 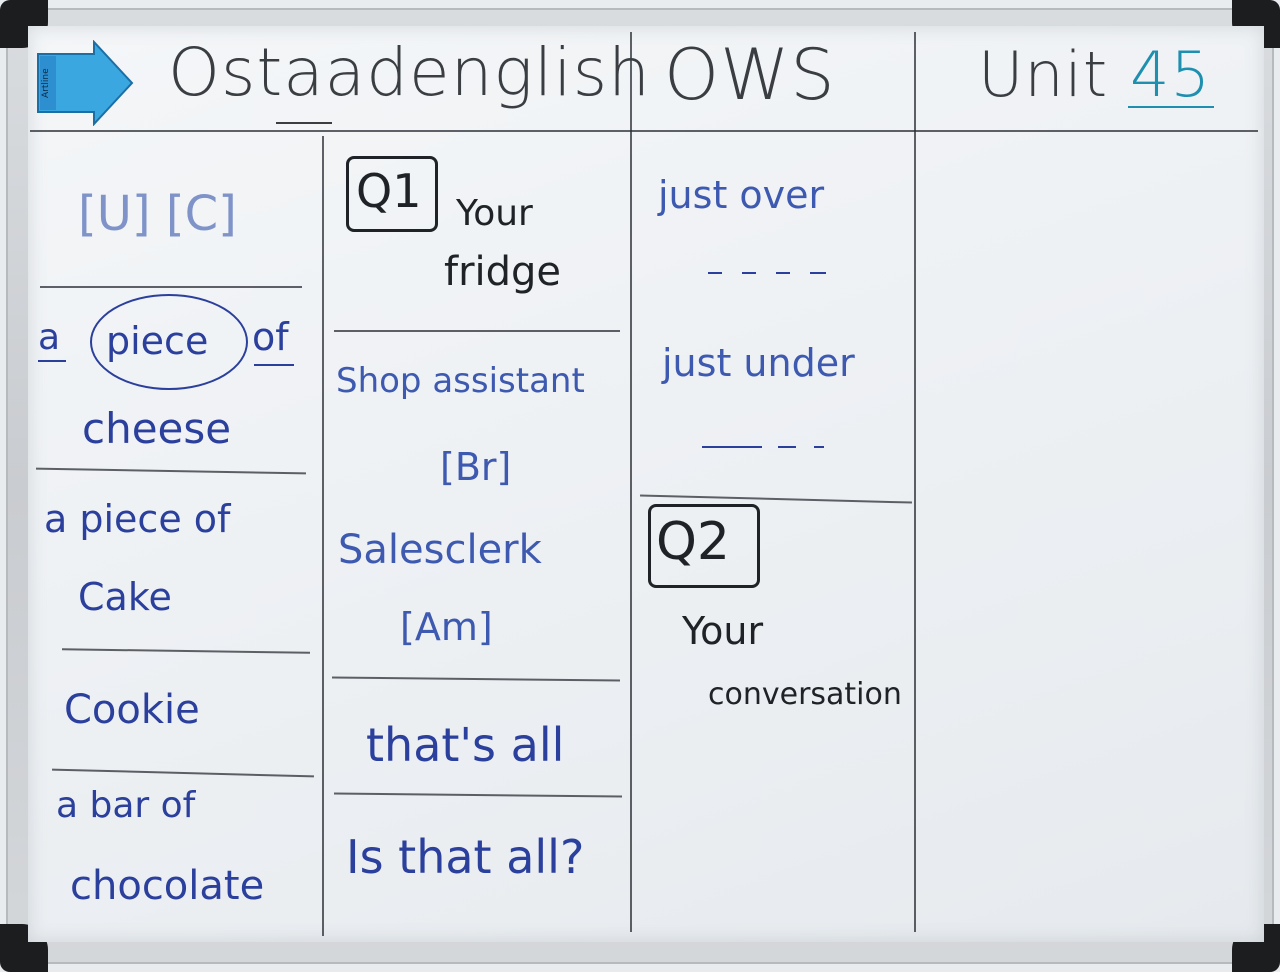 What do you see at coordinates (715, 273) in the screenshot?
I see `blank-dash-1a` at bounding box center [715, 273].